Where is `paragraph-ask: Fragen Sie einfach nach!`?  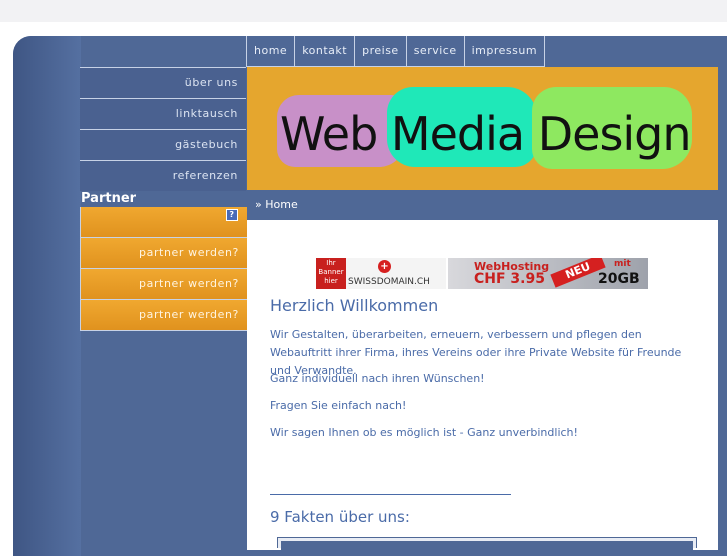 paragraph-ask: Fragen Sie einfach nach! is located at coordinates (338, 405).